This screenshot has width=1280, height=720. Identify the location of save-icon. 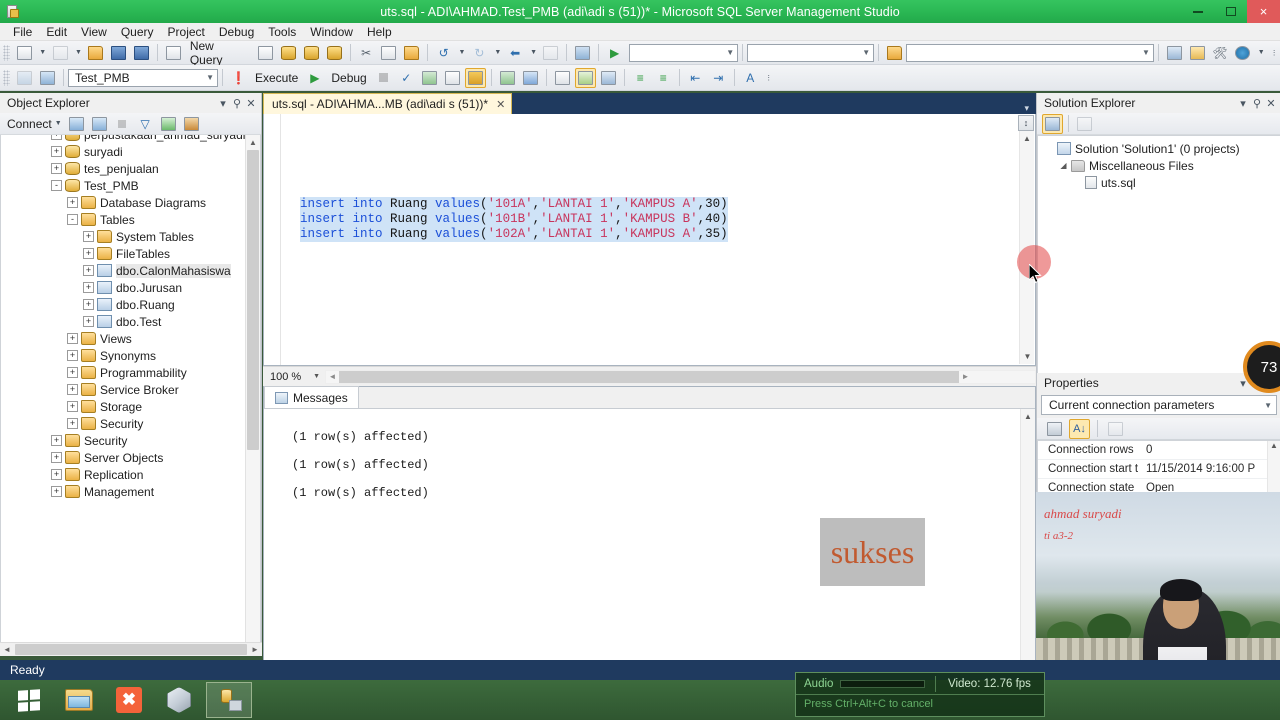
(118, 53).